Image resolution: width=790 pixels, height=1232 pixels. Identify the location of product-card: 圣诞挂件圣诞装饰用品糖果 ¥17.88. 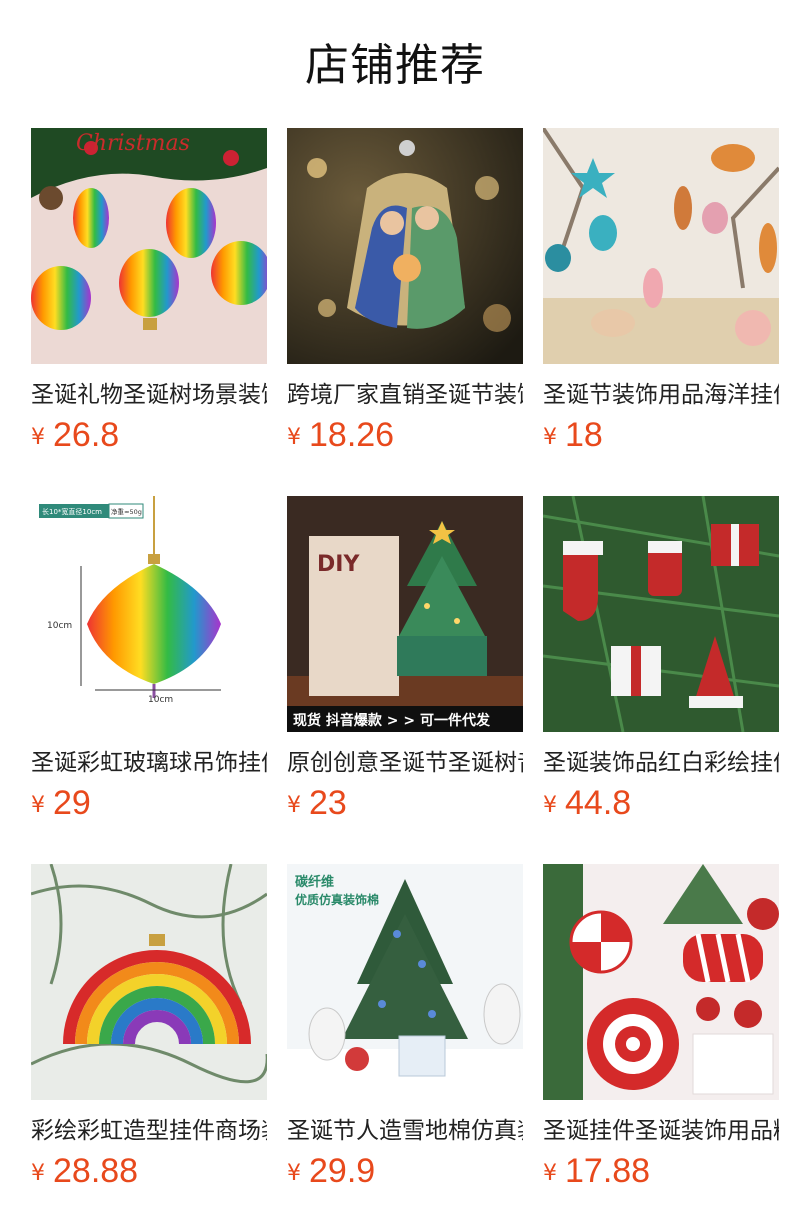
(661, 1032).